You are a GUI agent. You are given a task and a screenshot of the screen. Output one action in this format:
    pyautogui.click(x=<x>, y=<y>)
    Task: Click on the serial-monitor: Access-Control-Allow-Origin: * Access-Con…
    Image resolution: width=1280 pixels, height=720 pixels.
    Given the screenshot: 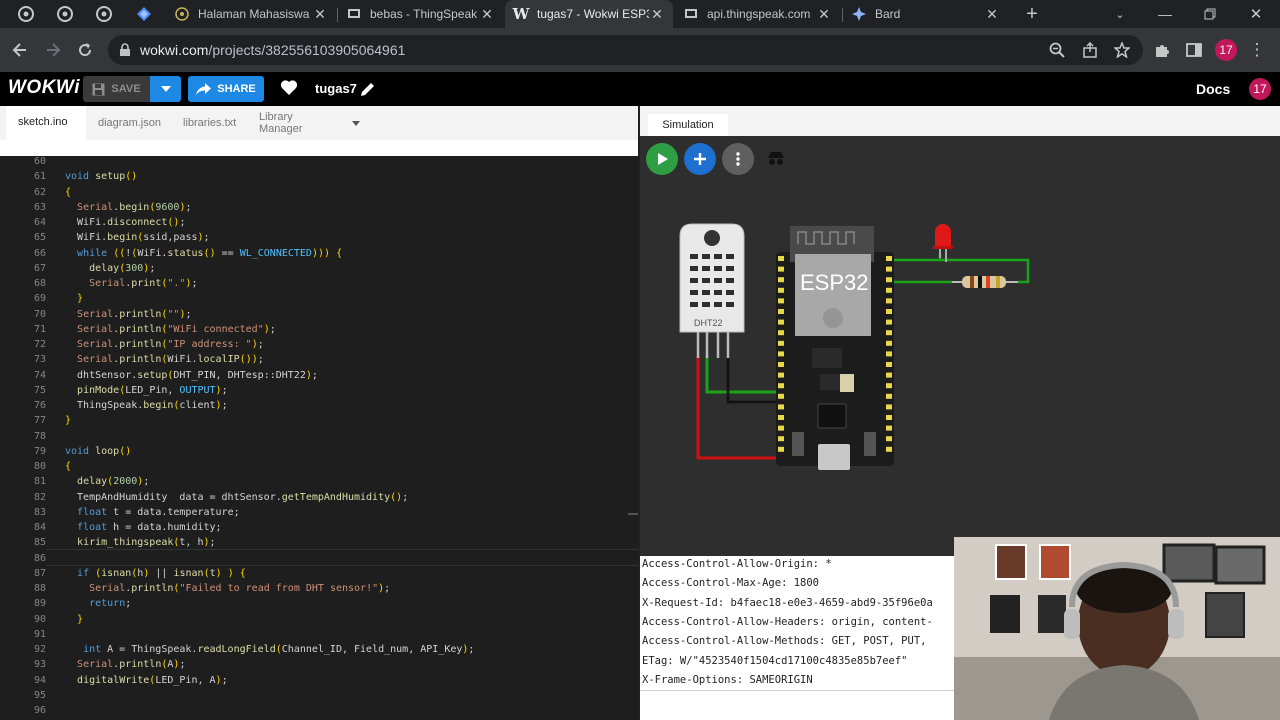 What is the action you would take?
    pyautogui.click(x=797, y=638)
    